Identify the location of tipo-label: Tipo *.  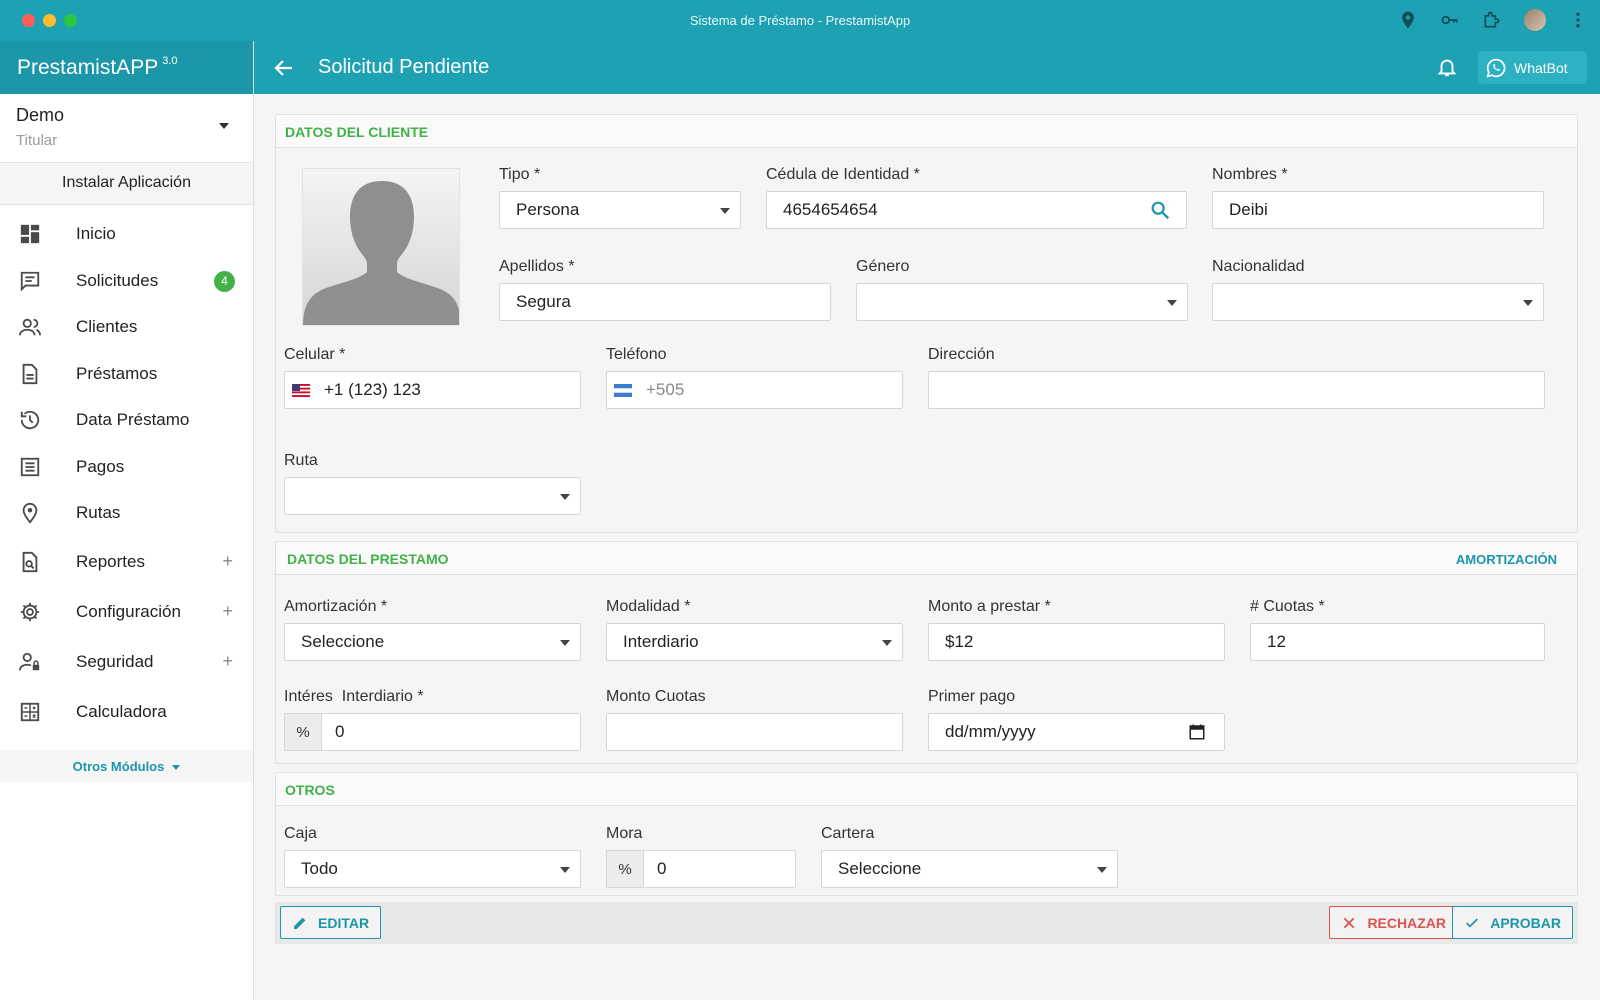
(520, 174).